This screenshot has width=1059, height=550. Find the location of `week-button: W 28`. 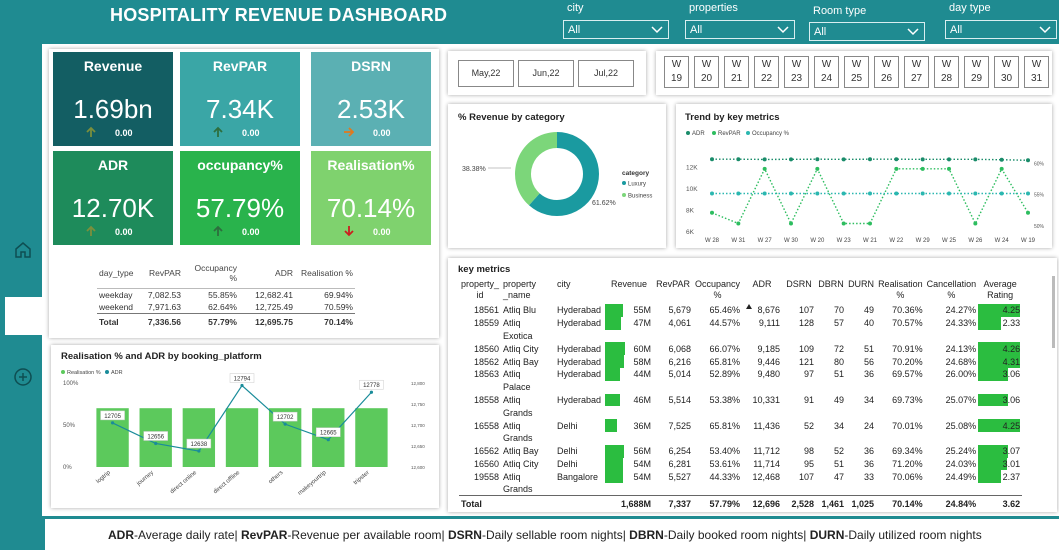

week-button: W 28 is located at coordinates (946, 72).